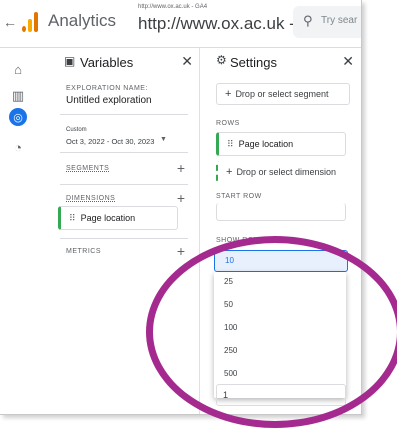 Image resolution: width=397 pixels, height=429 pixels. Describe the element at coordinates (83, 251) in the screenshot. I see `metrics-label: METRICS` at that location.